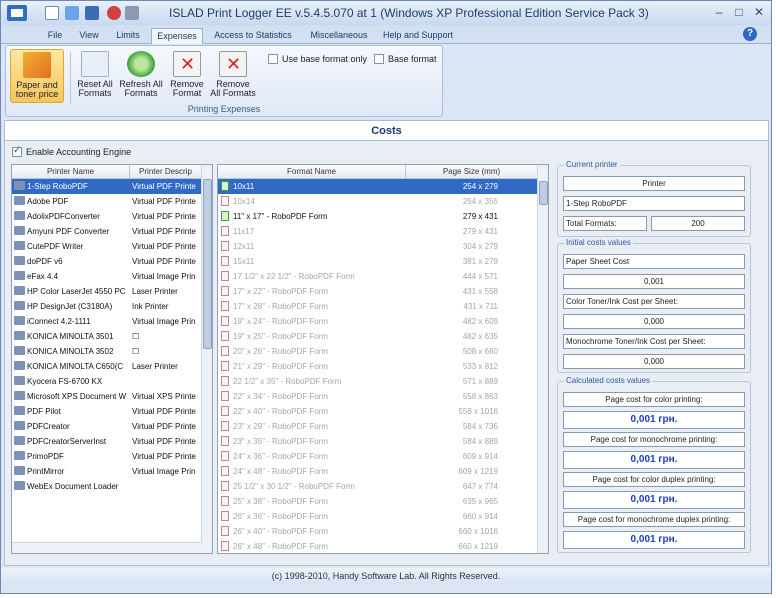 The height and width of the screenshot is (598, 776). What do you see at coordinates (378, 291) in the screenshot?
I see `format-row: 17" x 22" - RoboPDF Form 431 x 558` at bounding box center [378, 291].